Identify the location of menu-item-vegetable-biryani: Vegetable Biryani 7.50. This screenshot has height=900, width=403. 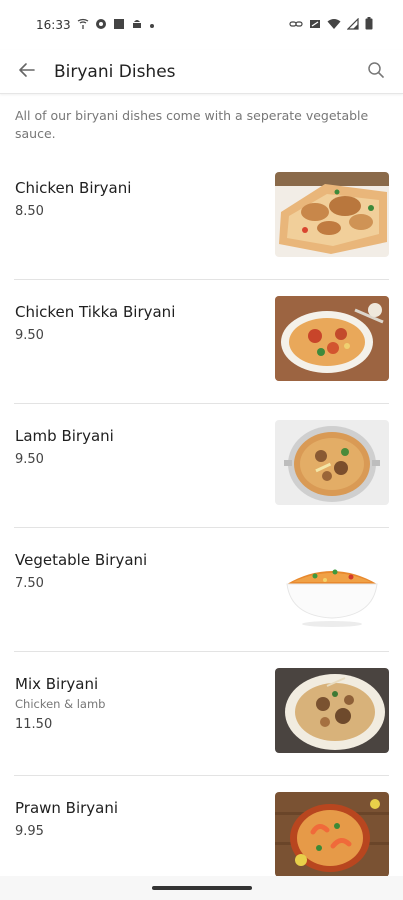
(201, 590).